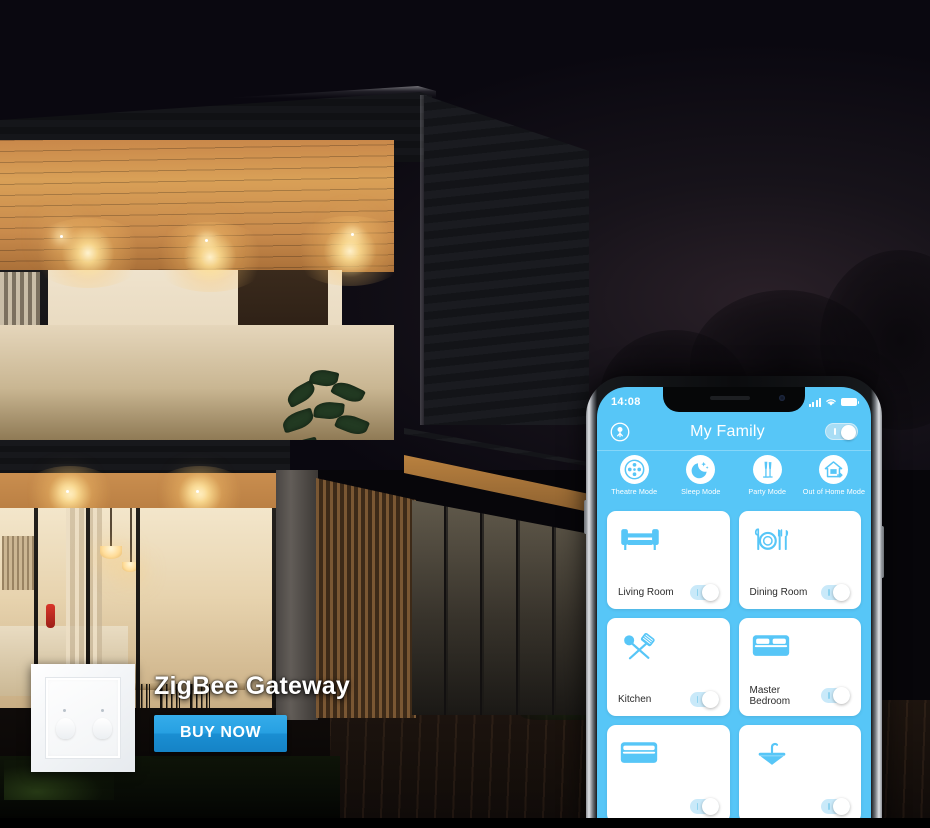  I want to click on room-name: Kitchen, so click(635, 699).